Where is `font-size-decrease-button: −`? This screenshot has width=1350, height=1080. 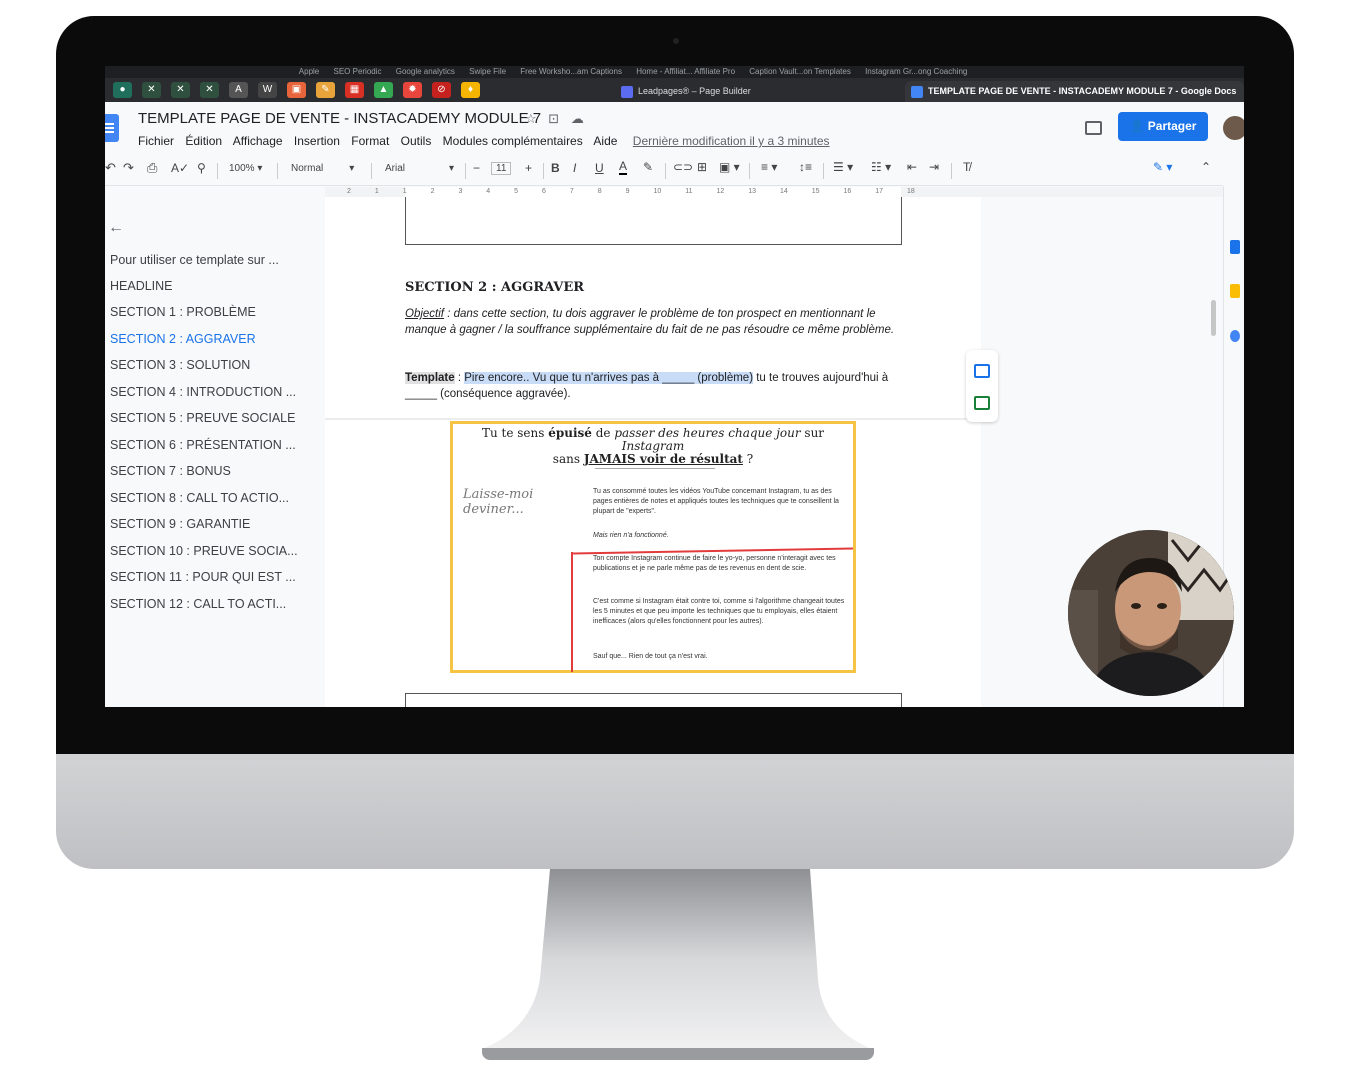
font-size-decrease-button: − is located at coordinates (476, 168).